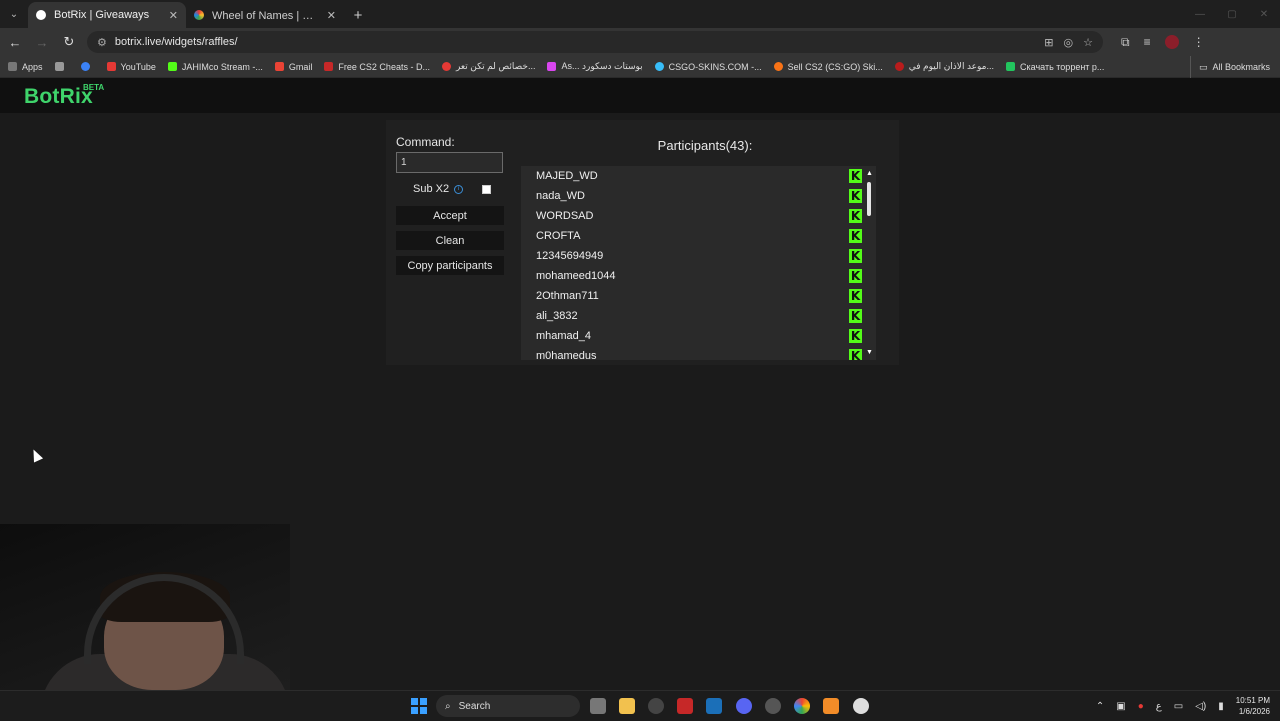 The image size is (1280, 721). What do you see at coordinates (1141, 706) in the screenshot?
I see `microphone-icon: ●` at bounding box center [1141, 706].